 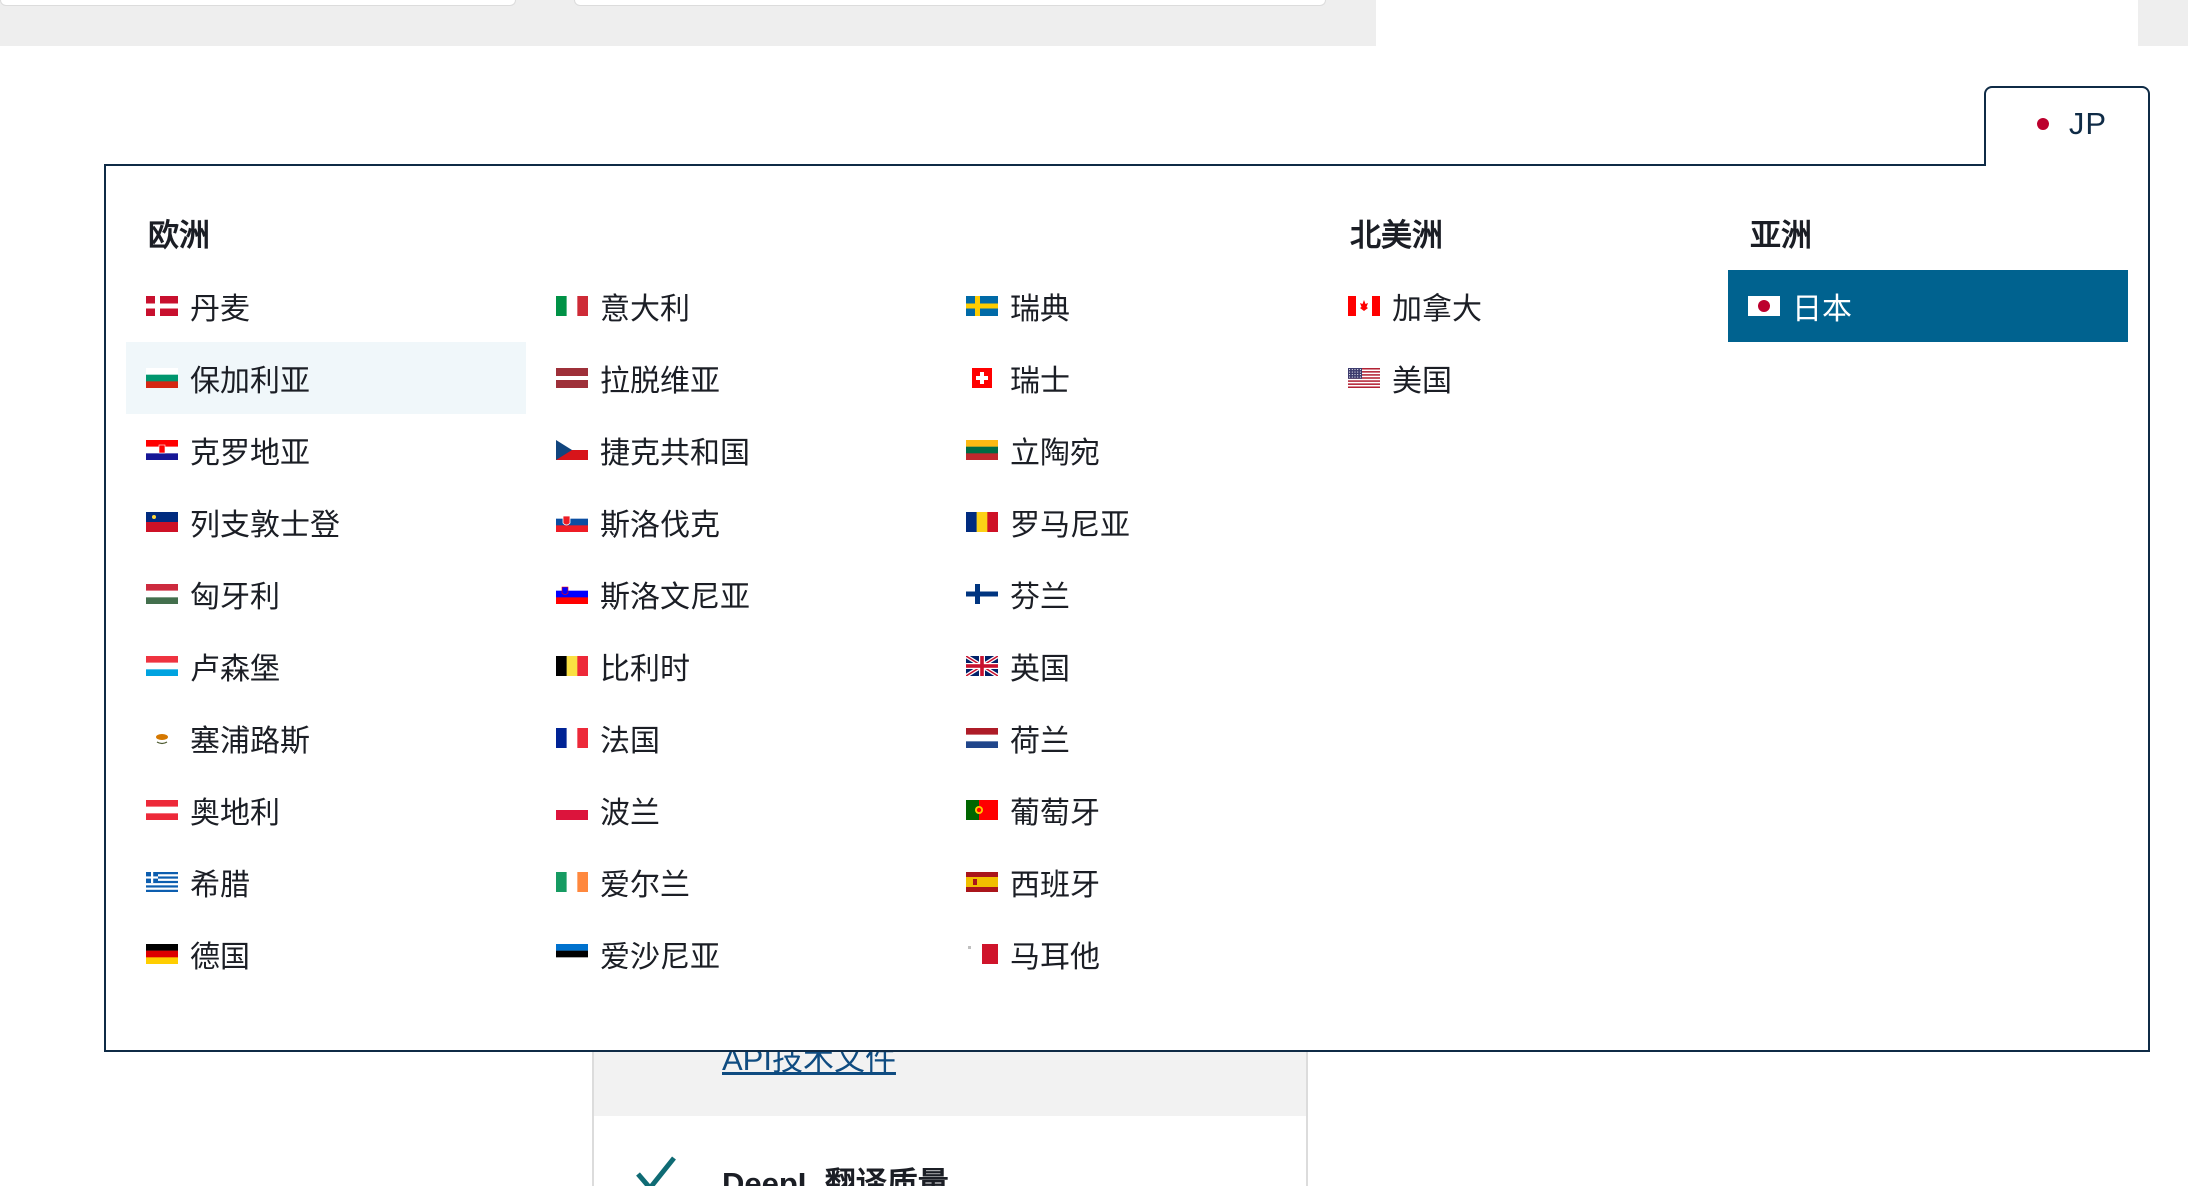 What do you see at coordinates (250, 741) in the screenshot?
I see `country-option-label: 塞浦路斯` at bounding box center [250, 741].